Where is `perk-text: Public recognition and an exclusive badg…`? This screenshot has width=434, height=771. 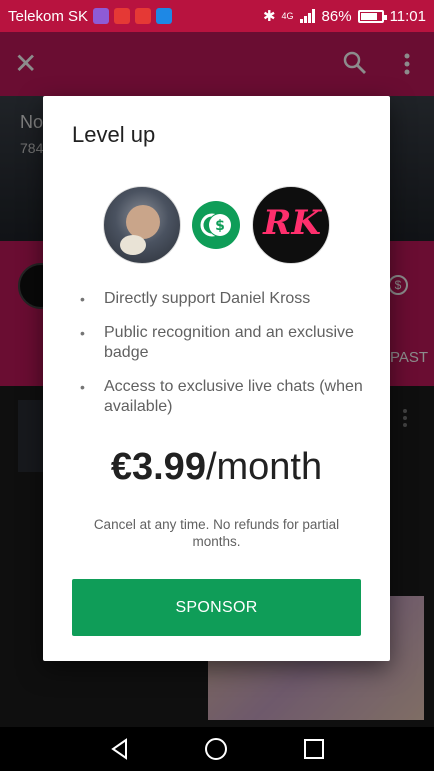 perk-text: Public recognition and an exclusive badg… is located at coordinates (229, 342).